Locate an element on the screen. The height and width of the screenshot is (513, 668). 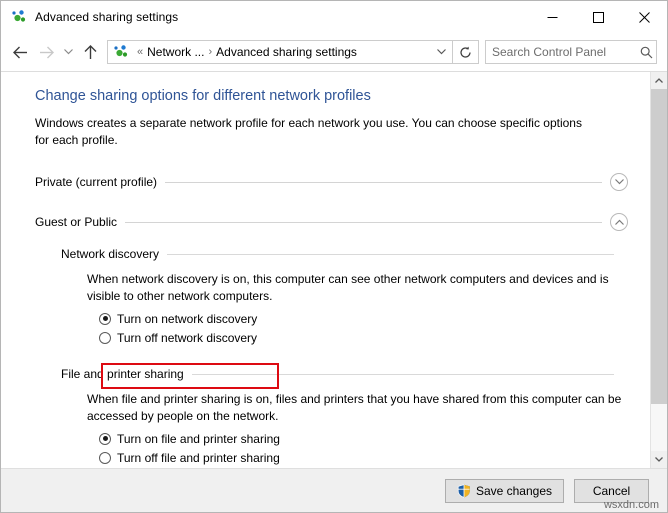
search-input is located at coordinates (561, 52).